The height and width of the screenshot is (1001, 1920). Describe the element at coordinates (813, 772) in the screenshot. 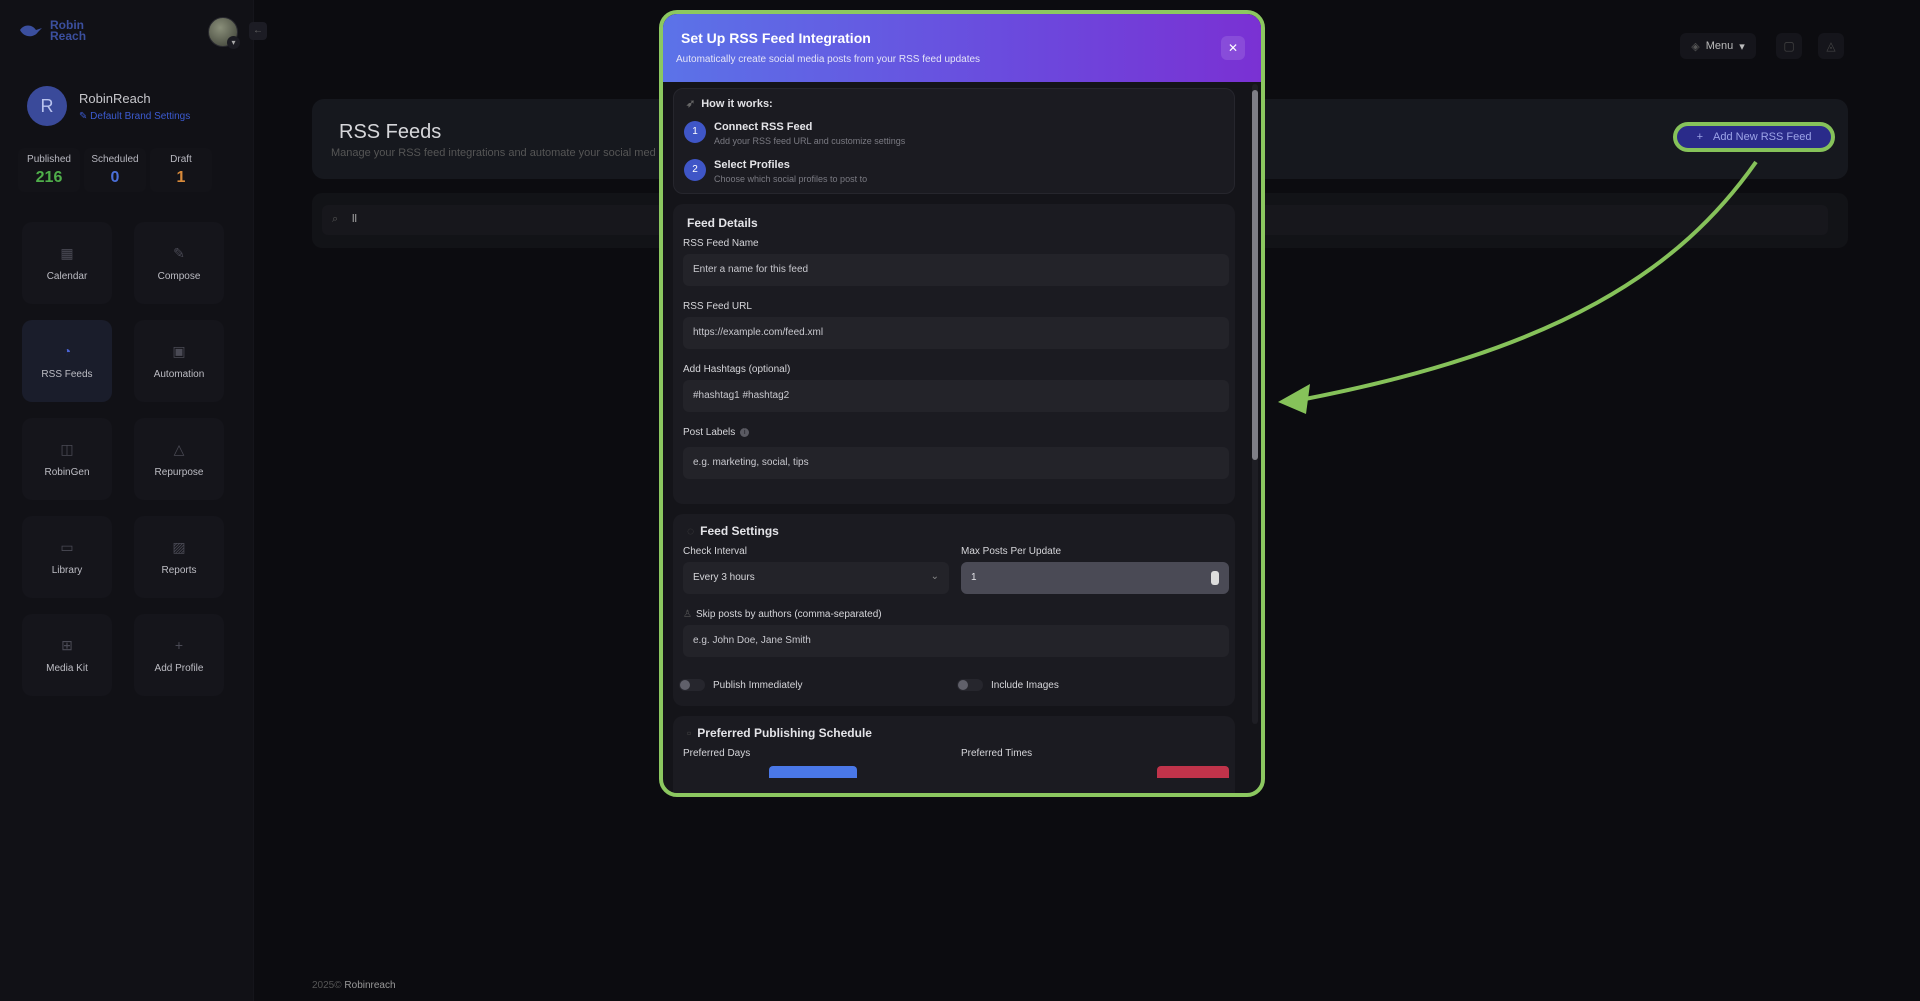

I see `day-selector-button` at that location.